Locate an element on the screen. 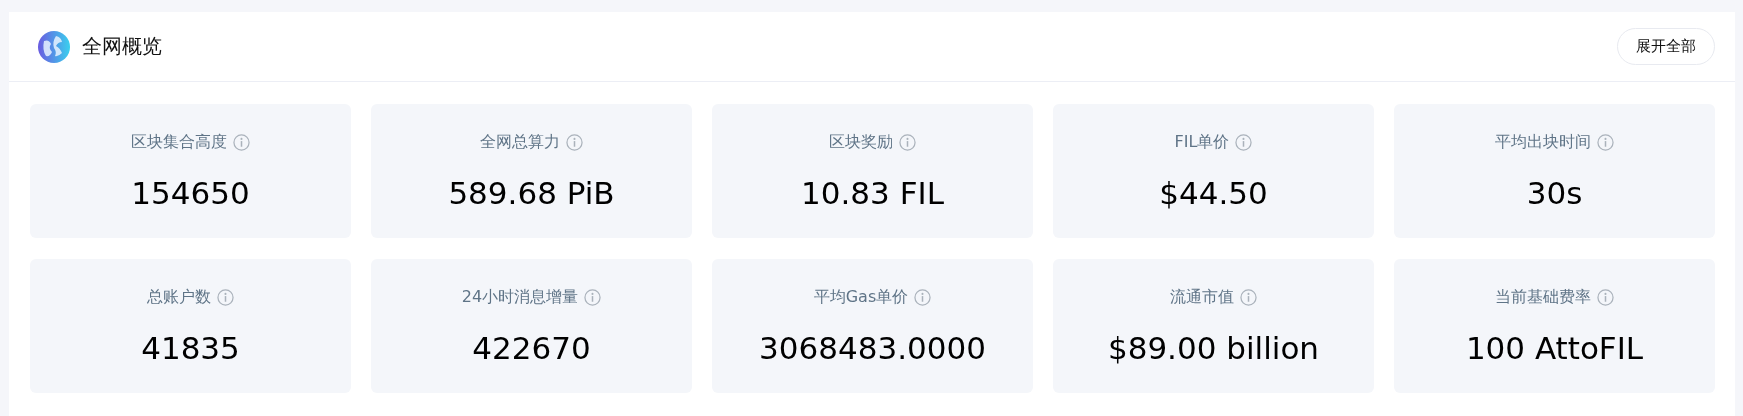 This screenshot has height=416, width=1743. stat-label: 总账户数 is located at coordinates (179, 297).